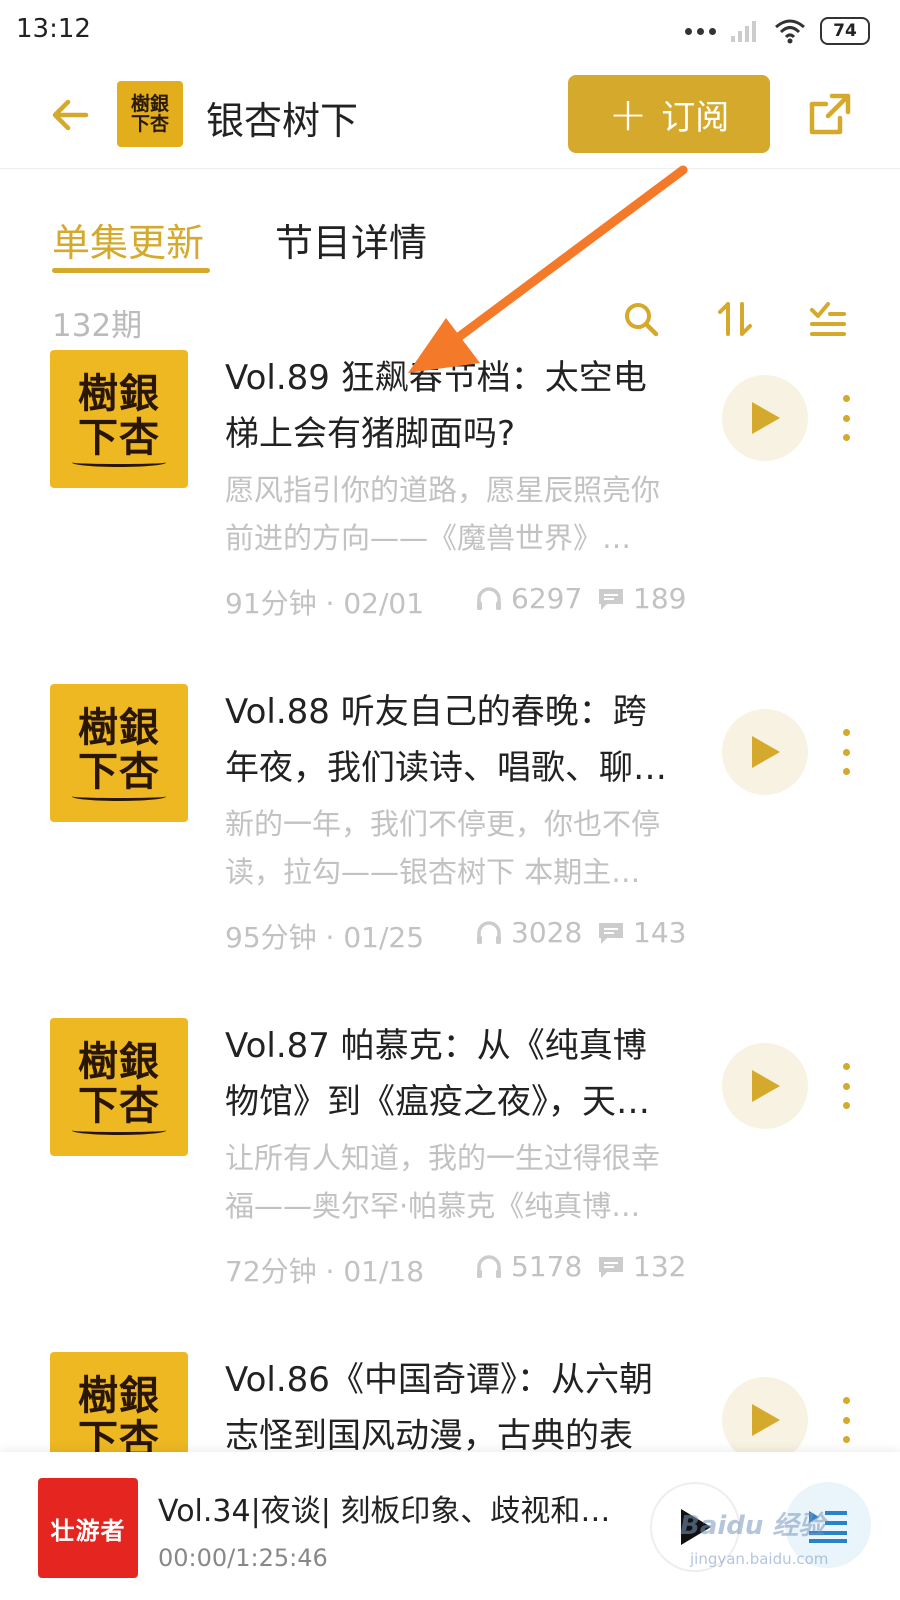 The height and width of the screenshot is (1600, 900). What do you see at coordinates (660, 598) in the screenshot?
I see `comment-count-value: 189` at bounding box center [660, 598].